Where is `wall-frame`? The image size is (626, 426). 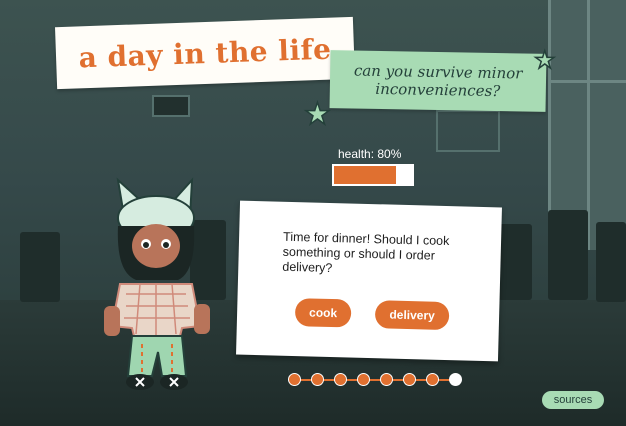 wall-frame is located at coordinates (468, 131).